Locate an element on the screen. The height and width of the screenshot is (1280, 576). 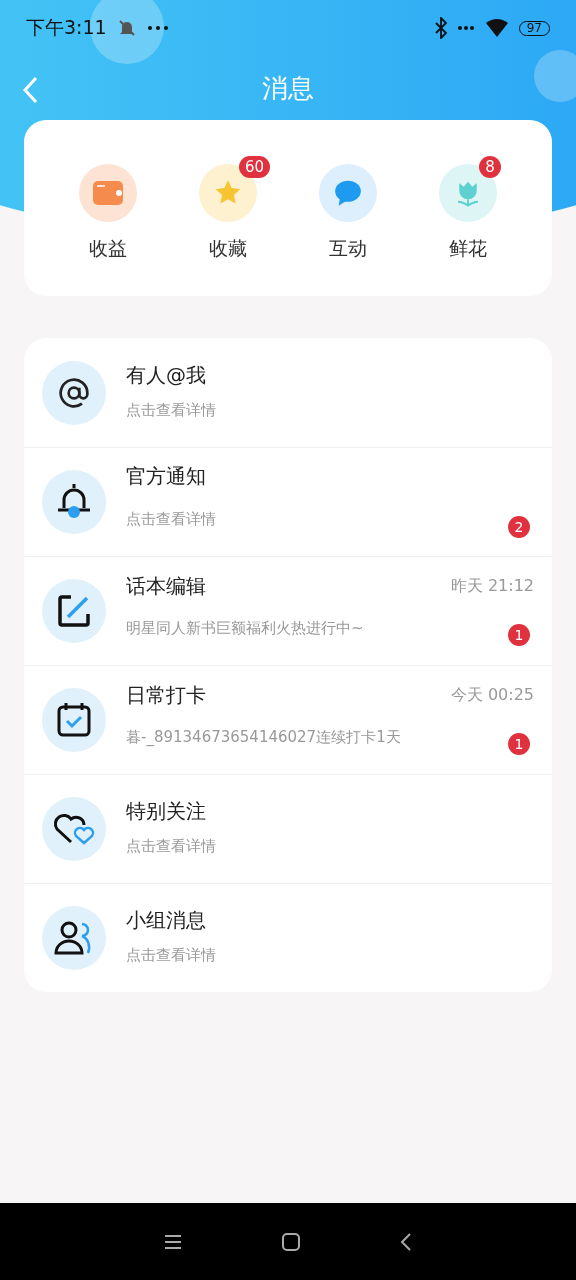
message-title: 官方通知 is located at coordinates (166, 476).